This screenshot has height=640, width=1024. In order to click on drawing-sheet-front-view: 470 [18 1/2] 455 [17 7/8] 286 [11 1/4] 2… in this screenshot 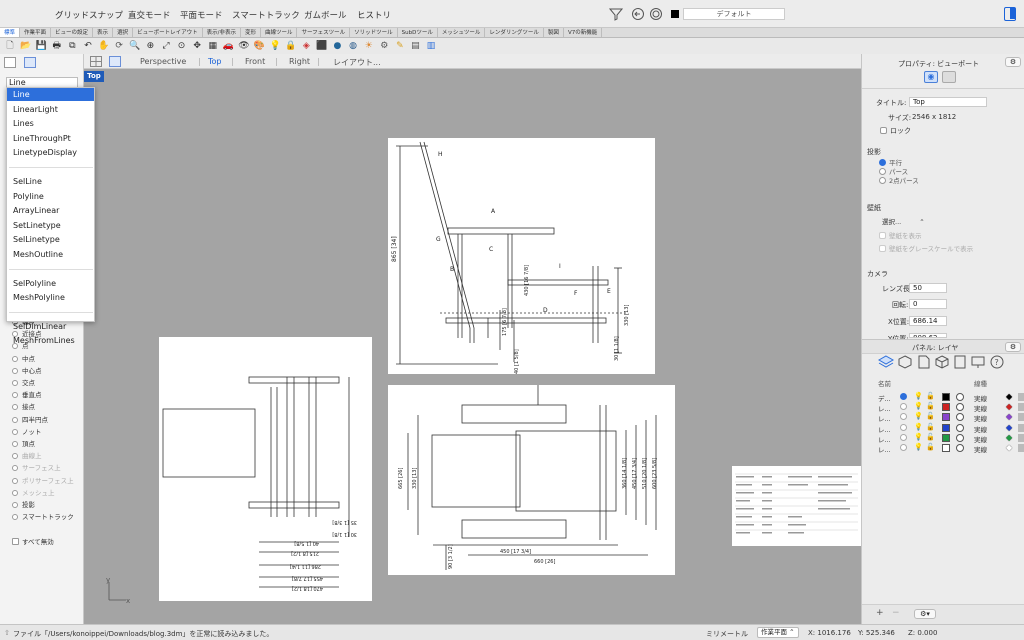, I will do `click(265, 469)`.